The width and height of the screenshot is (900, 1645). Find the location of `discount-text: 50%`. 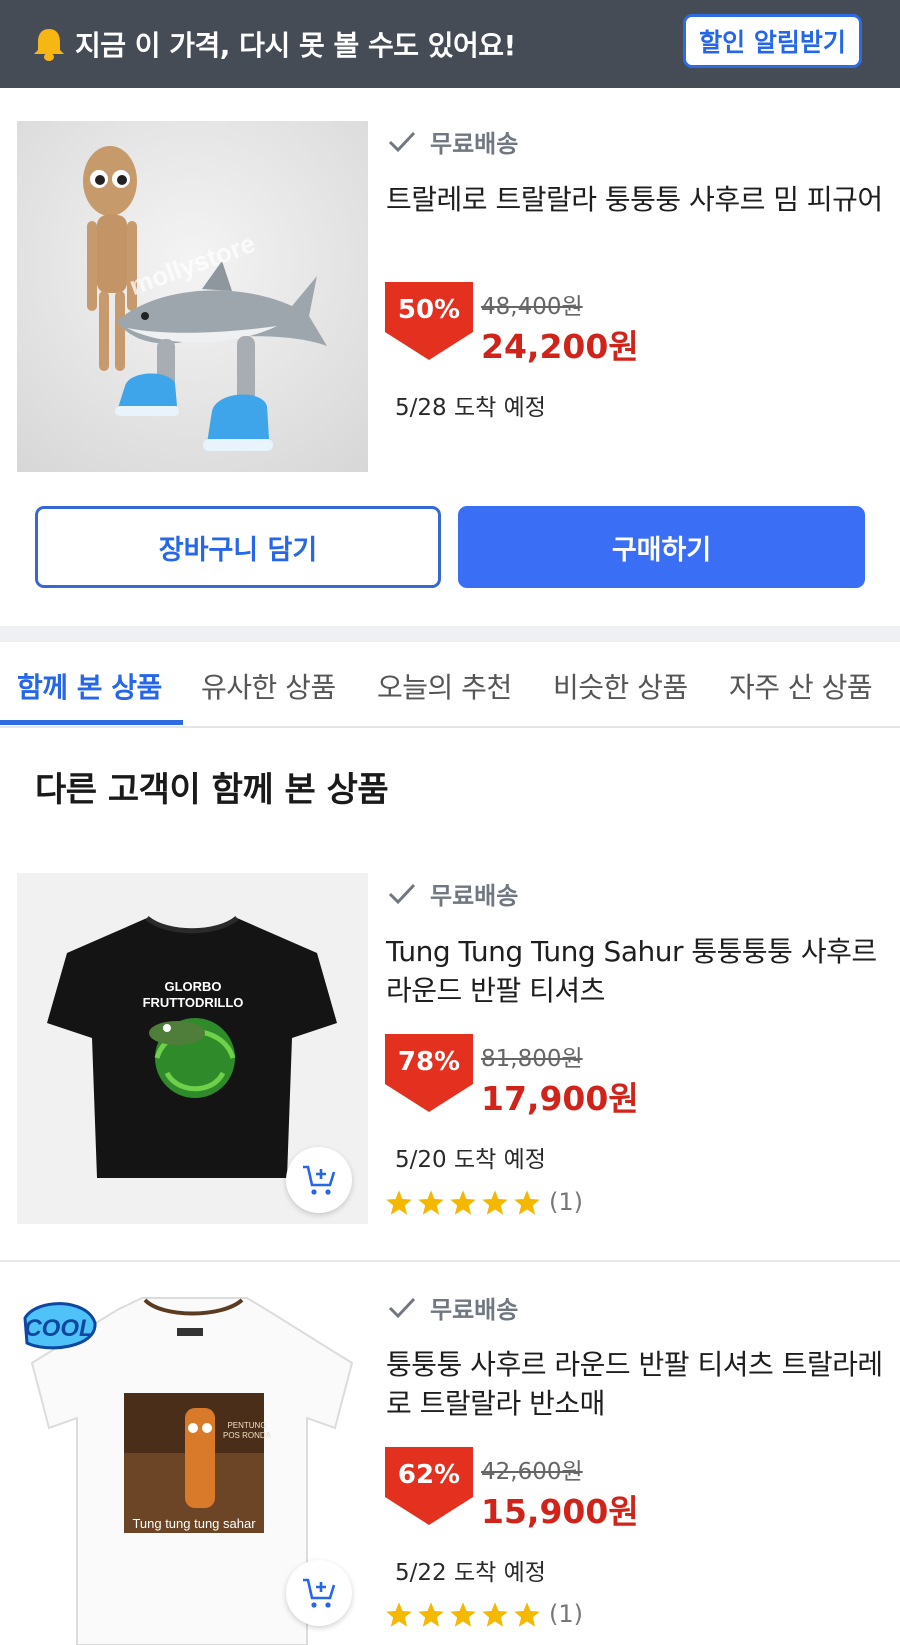

discount-text: 50% is located at coordinates (429, 310).